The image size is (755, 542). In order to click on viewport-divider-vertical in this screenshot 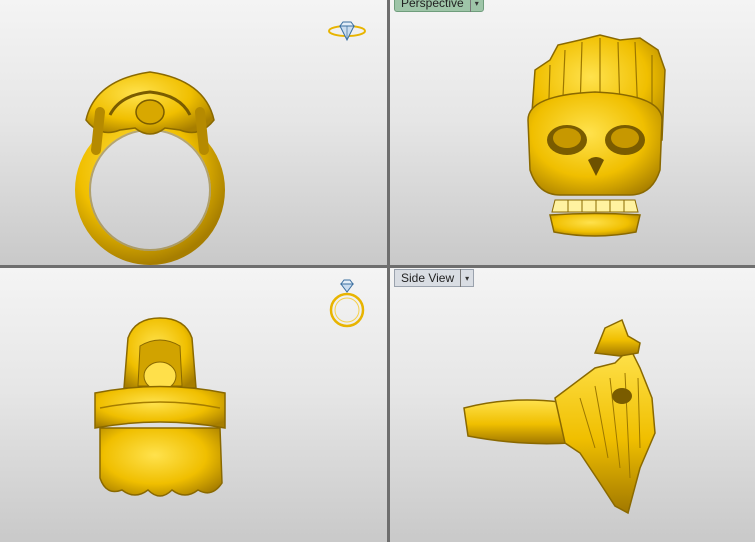, I will do `click(388, 271)`.